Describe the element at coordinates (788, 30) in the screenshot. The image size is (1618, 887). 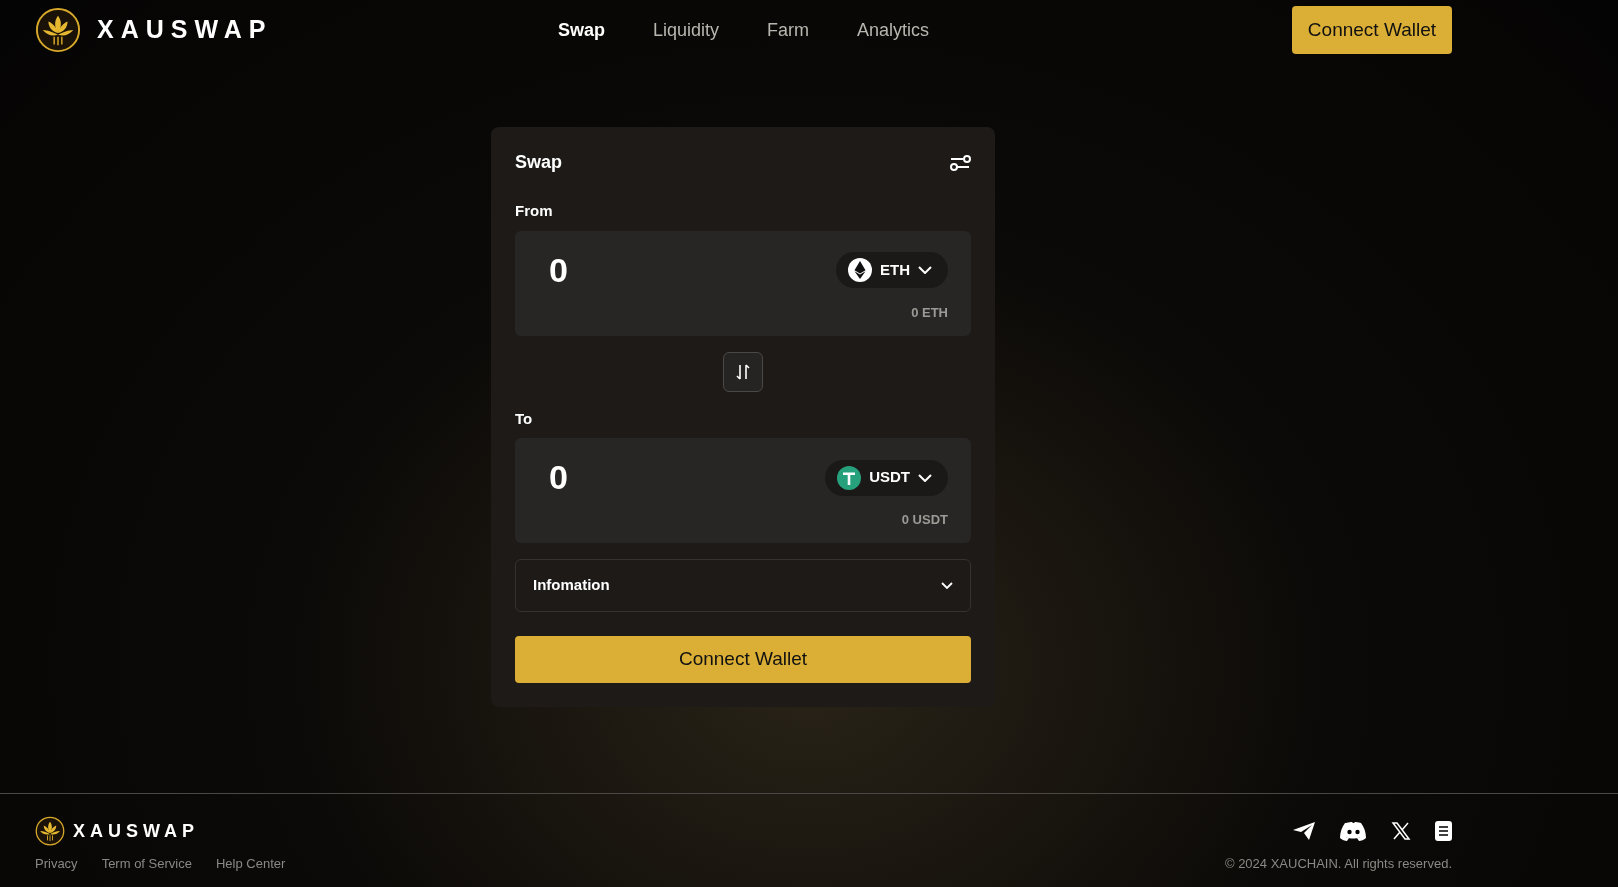
I see `nav-tab: Farm` at that location.